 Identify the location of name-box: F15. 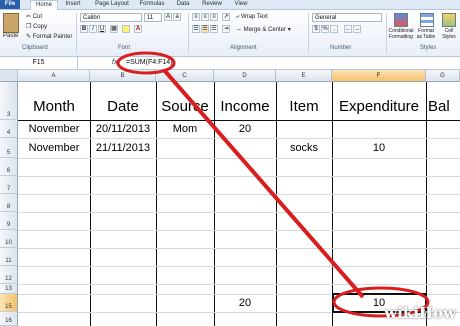
(39, 63).